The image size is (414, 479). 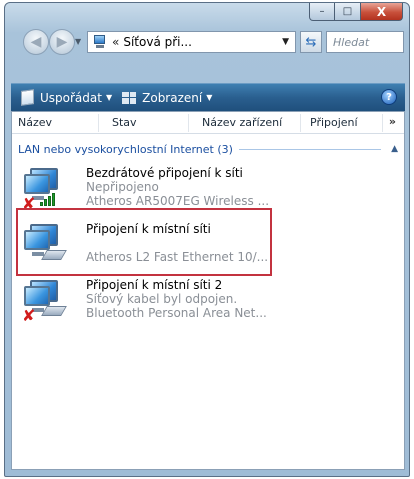 I want to click on highlight-frame, so click(x=144, y=242).